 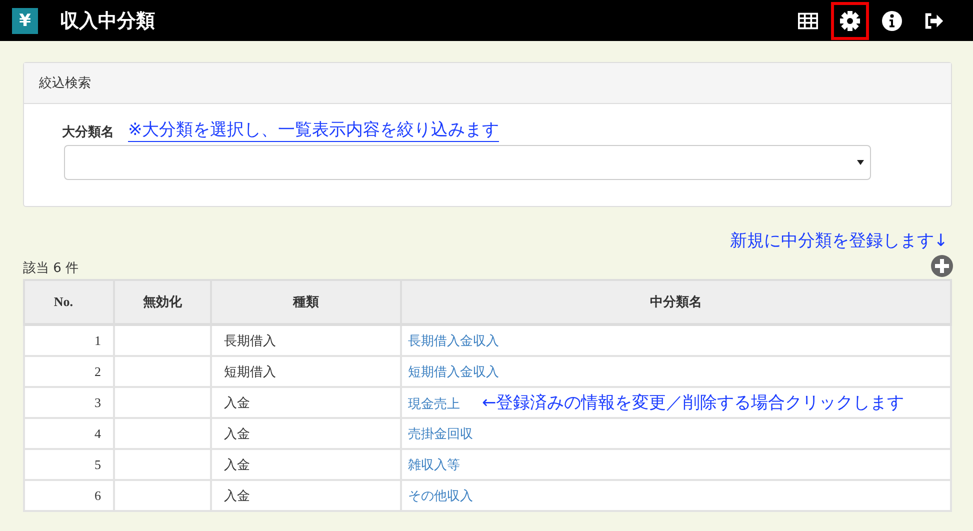 I want to click on category-link: 長期借入金収入, so click(x=453, y=341).